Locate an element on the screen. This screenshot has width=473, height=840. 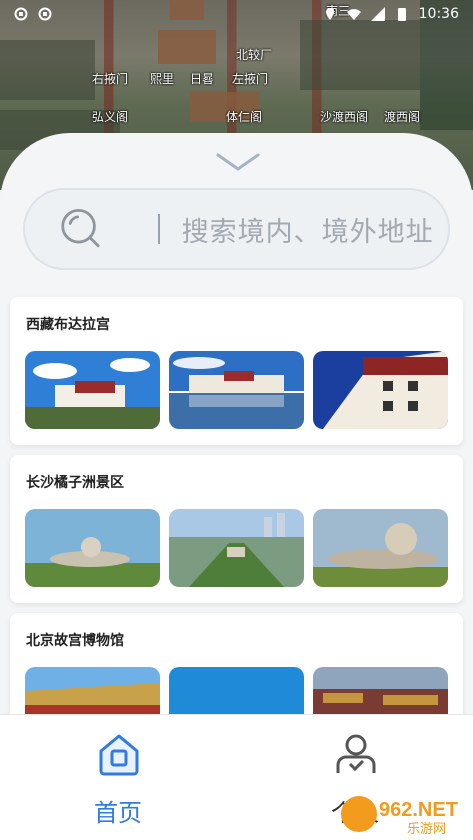
collapse-chevron-icon is located at coordinates (238, 162).